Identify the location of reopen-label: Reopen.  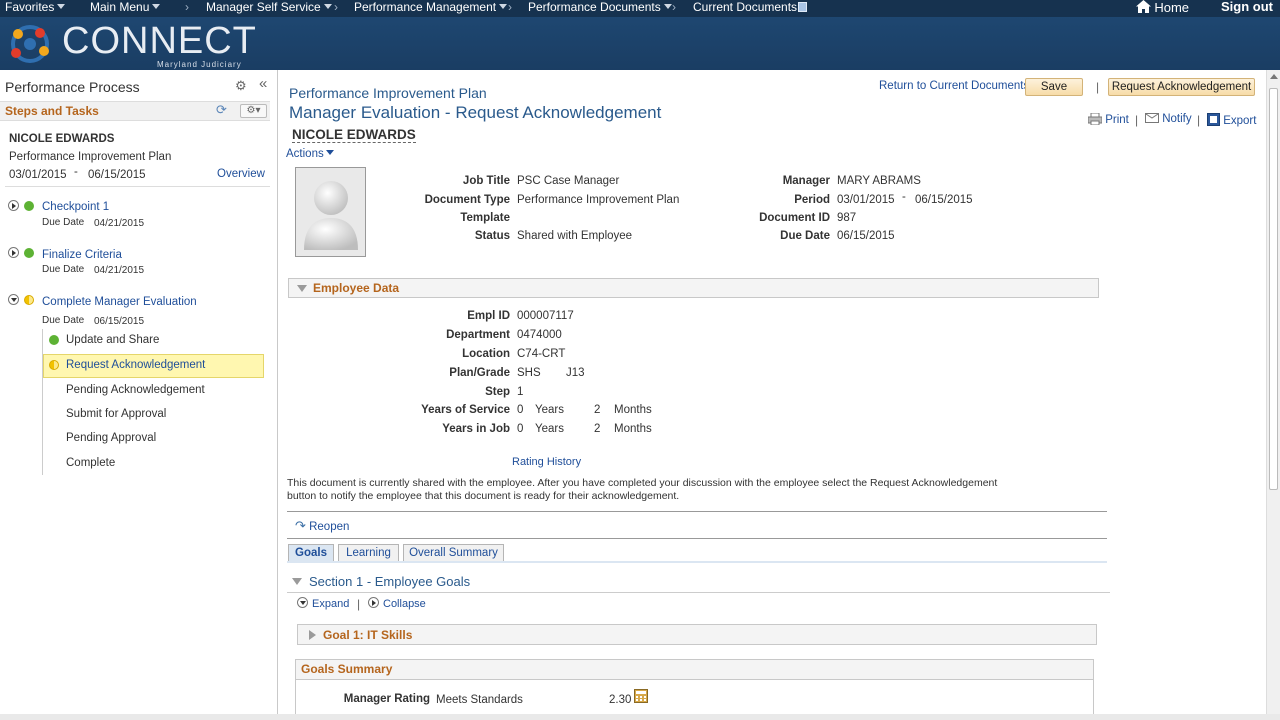
(329, 527).